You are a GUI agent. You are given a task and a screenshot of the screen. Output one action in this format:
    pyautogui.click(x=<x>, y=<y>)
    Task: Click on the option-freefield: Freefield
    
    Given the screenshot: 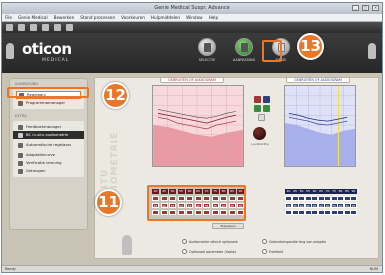 What is the action you would take?
    pyautogui.click(x=272, y=251)
    